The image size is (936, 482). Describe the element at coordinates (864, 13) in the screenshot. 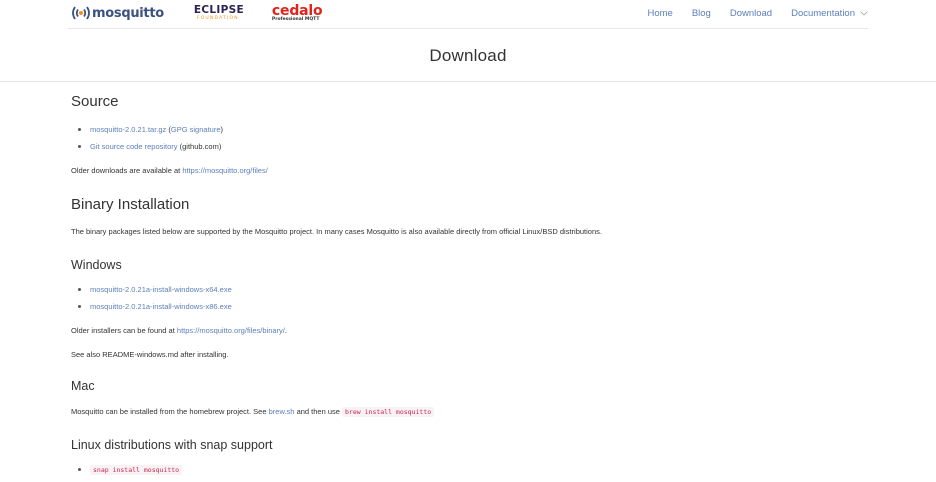

I see `chevron-down-icon` at that location.